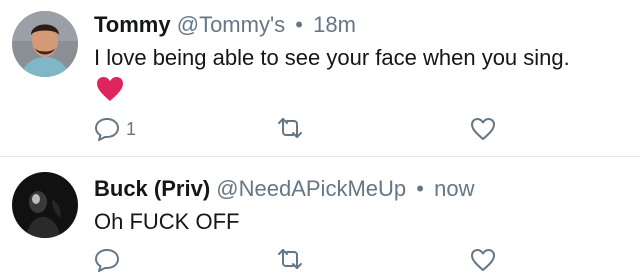  Describe the element at coordinates (132, 24) in the screenshot. I see `display-name: Tommy` at that location.